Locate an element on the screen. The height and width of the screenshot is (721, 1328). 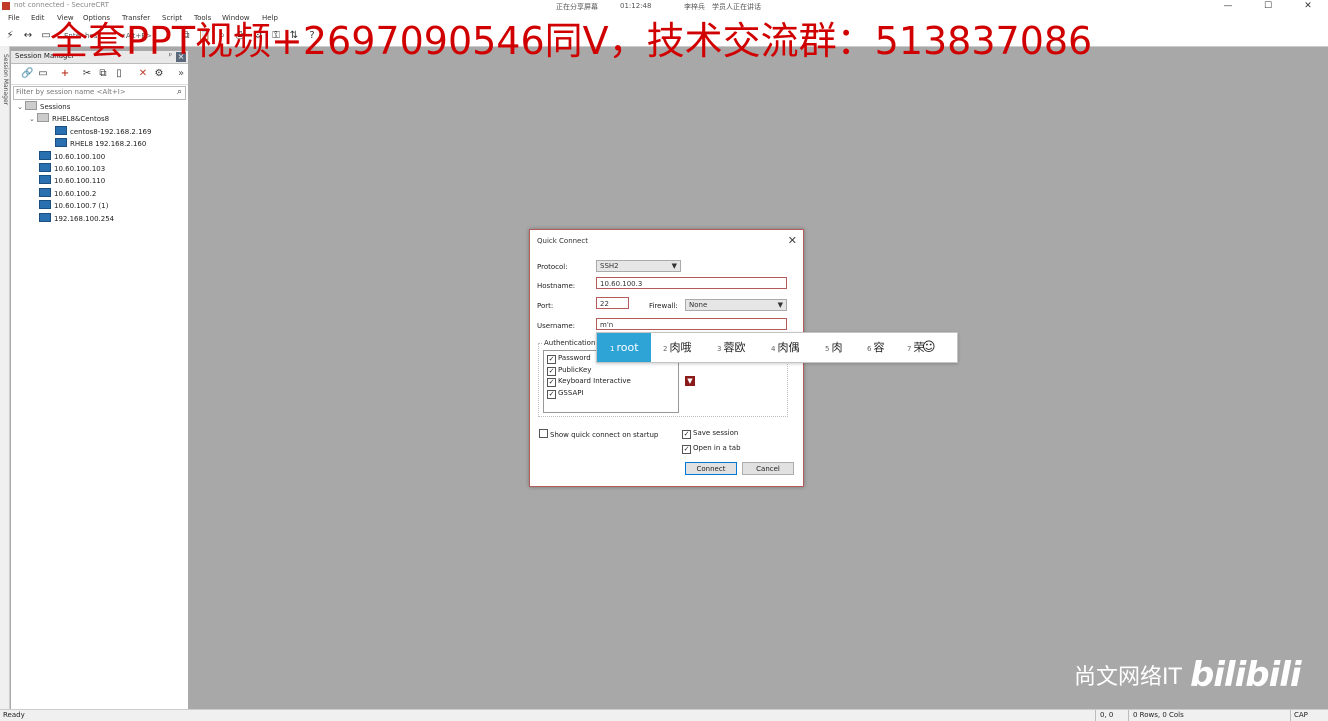
search-icon: ⌕ is located at coordinates (179, 92).